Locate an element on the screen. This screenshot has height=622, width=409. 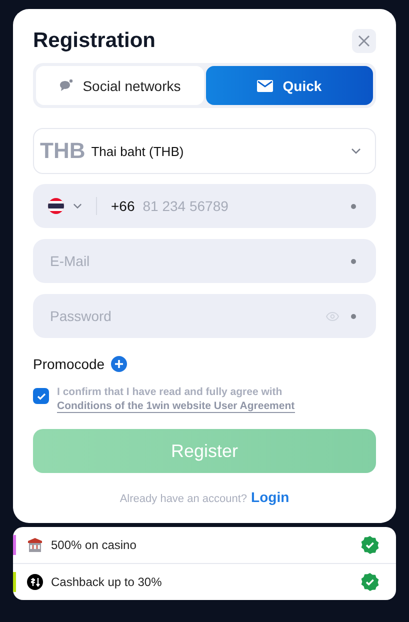
plus-icon is located at coordinates (118, 364).